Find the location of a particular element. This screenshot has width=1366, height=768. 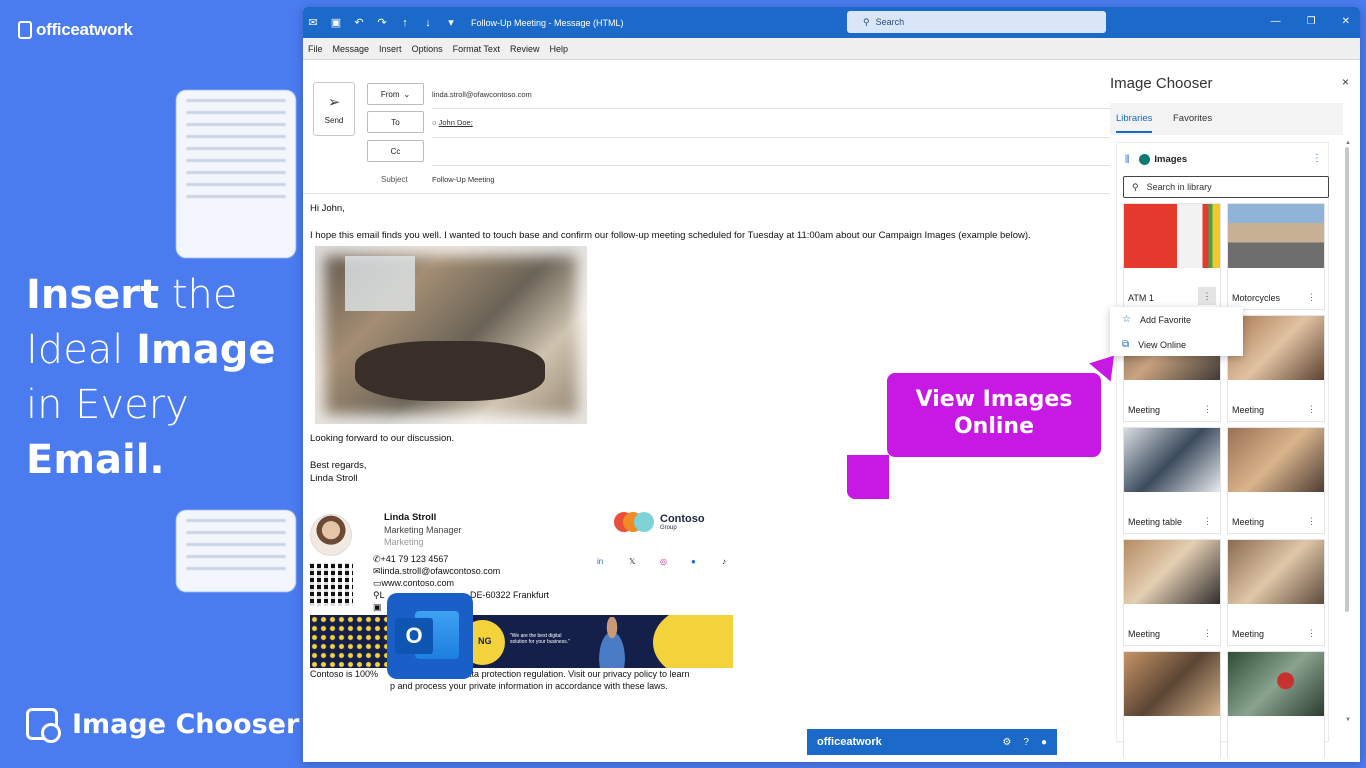

inbox-ghost-bottom is located at coordinates (236, 551).